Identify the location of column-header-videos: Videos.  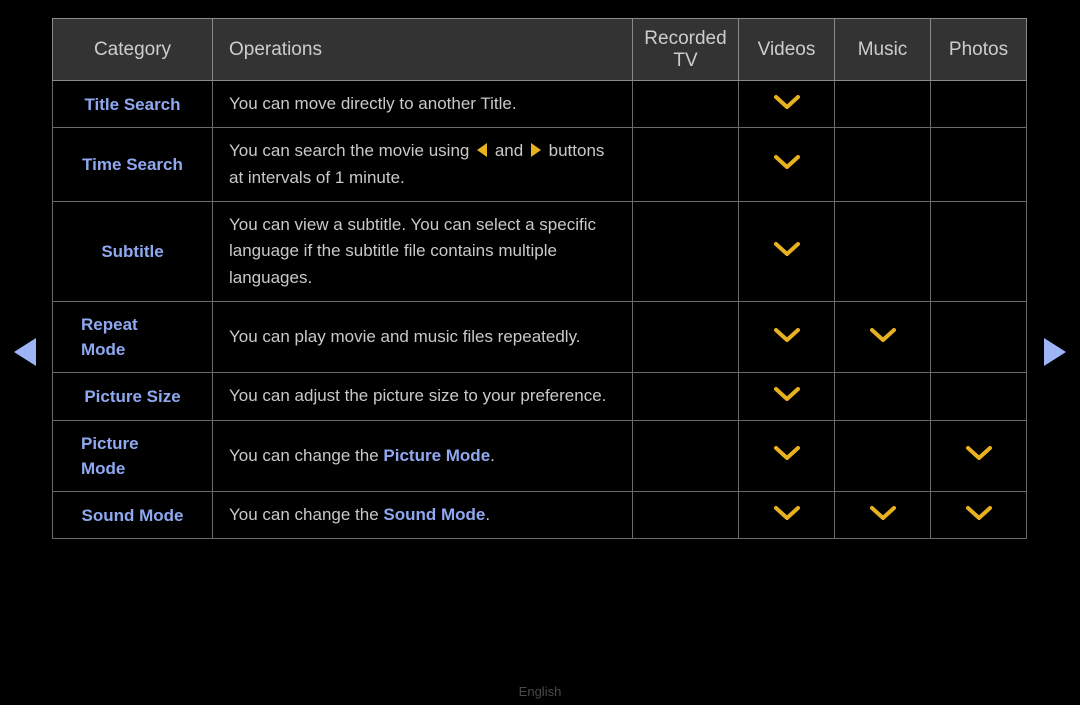
(786, 49).